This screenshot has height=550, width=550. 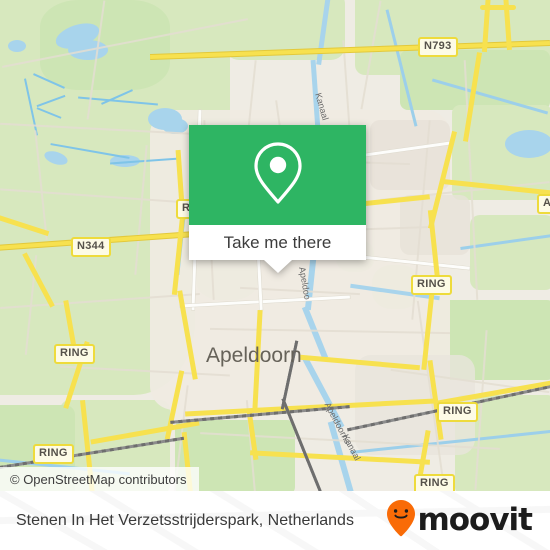 I want to click on location-popup: Take me there, so click(x=277, y=199).